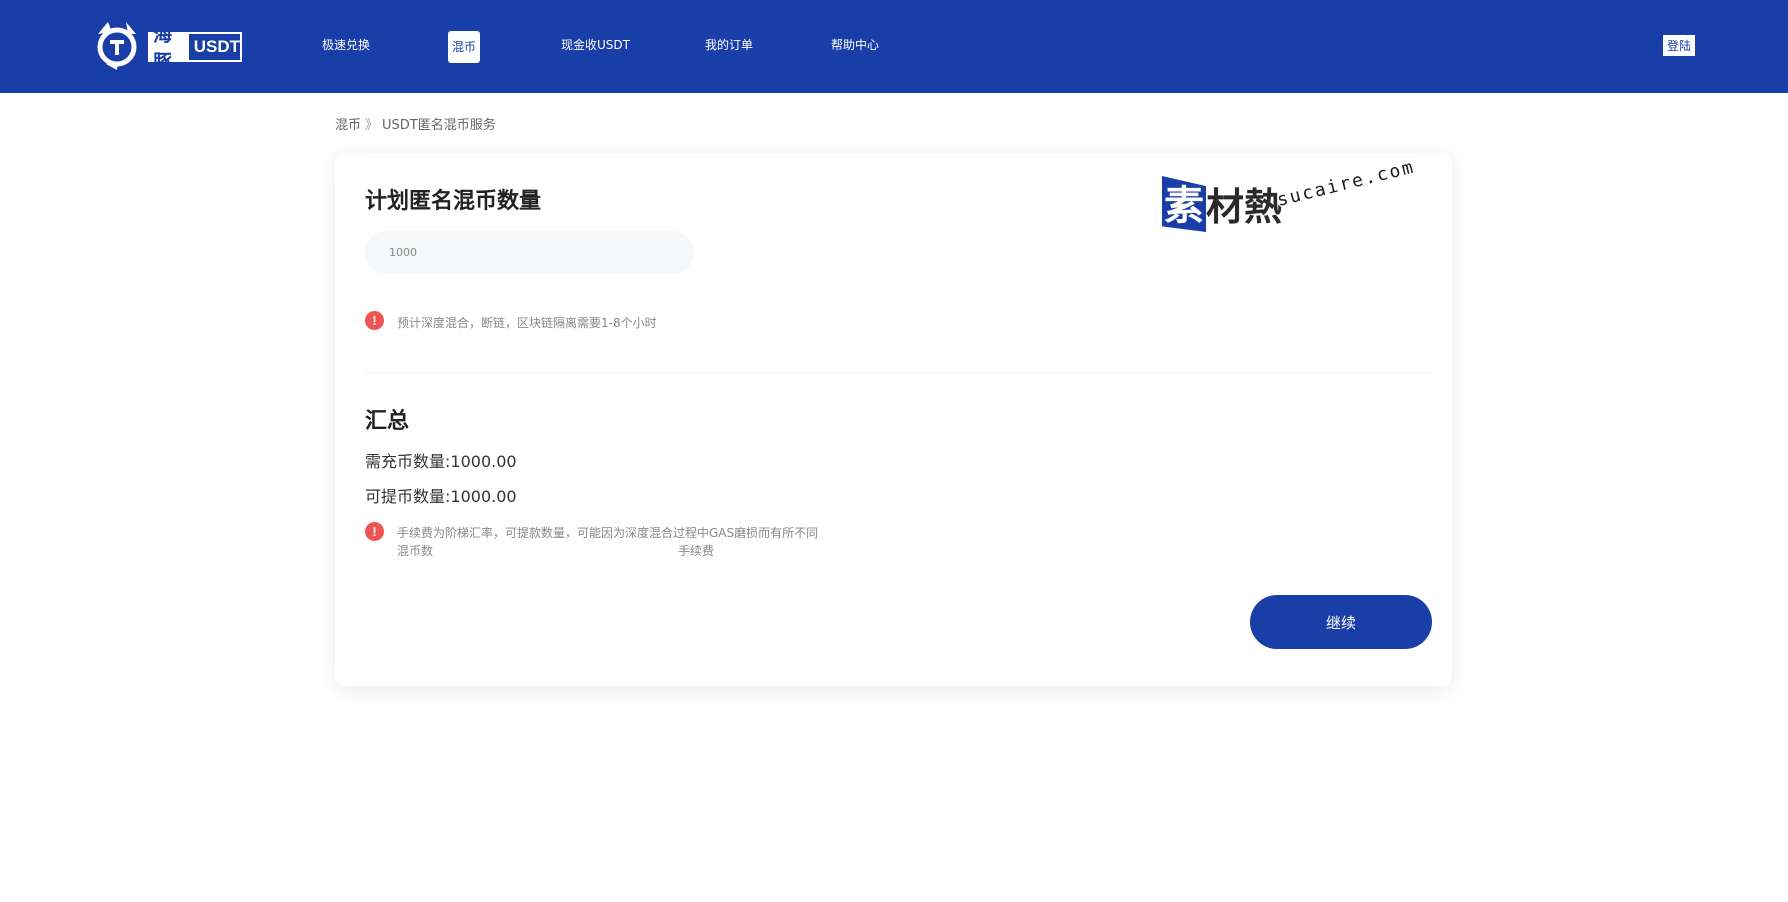  Describe the element at coordinates (169, 48) in the screenshot. I see `brand-name-cn: 海豚` at that location.